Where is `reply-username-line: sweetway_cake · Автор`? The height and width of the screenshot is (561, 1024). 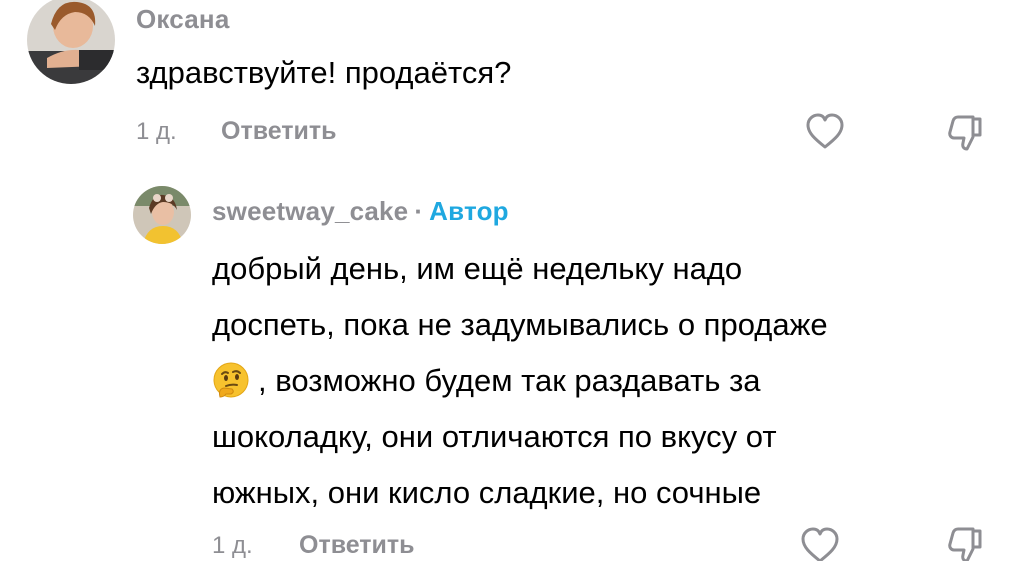
reply-username-line: sweetway_cake · Автор is located at coordinates (360, 211).